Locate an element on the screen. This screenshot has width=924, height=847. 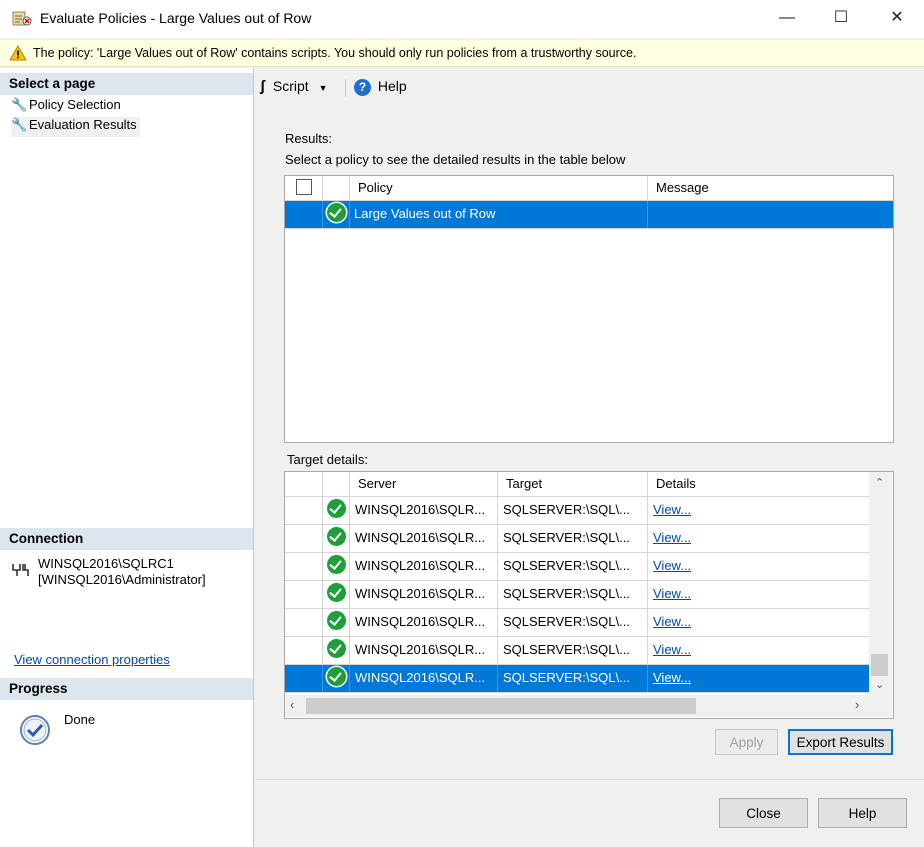
help-toolbar-button: ? Help is located at coordinates (380, 87).